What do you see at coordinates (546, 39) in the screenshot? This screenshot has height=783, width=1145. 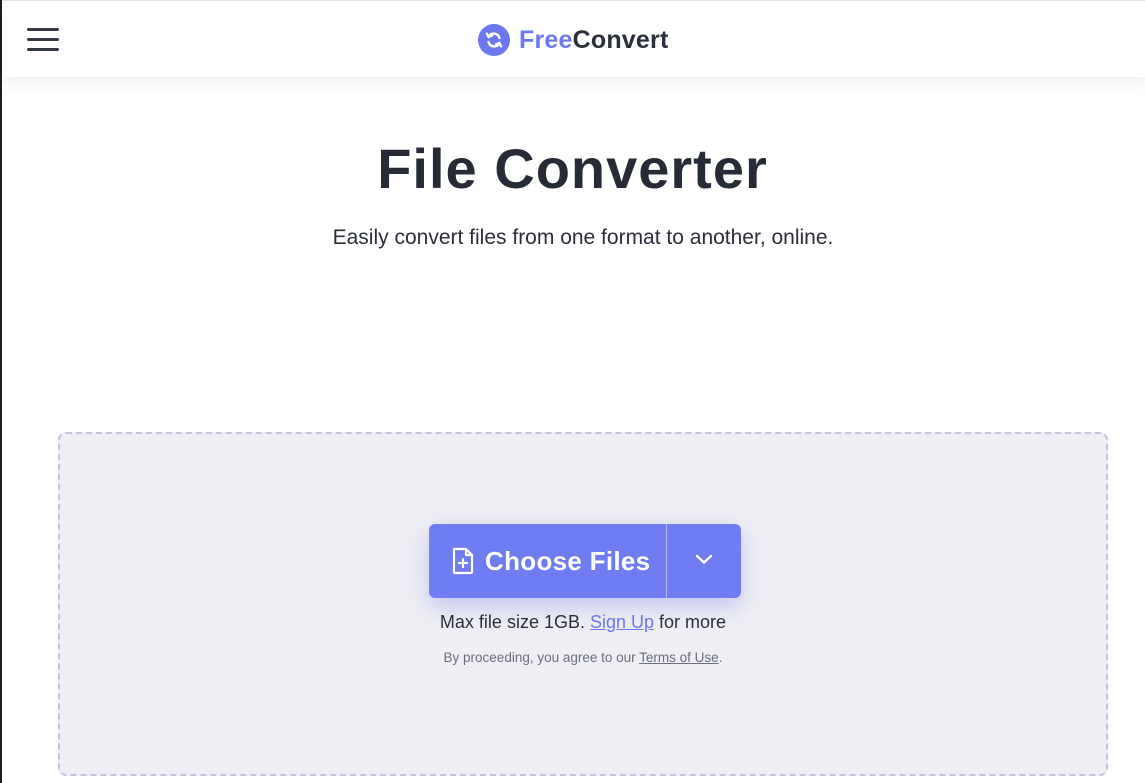 I see `logo-text-free: Free` at bounding box center [546, 39].